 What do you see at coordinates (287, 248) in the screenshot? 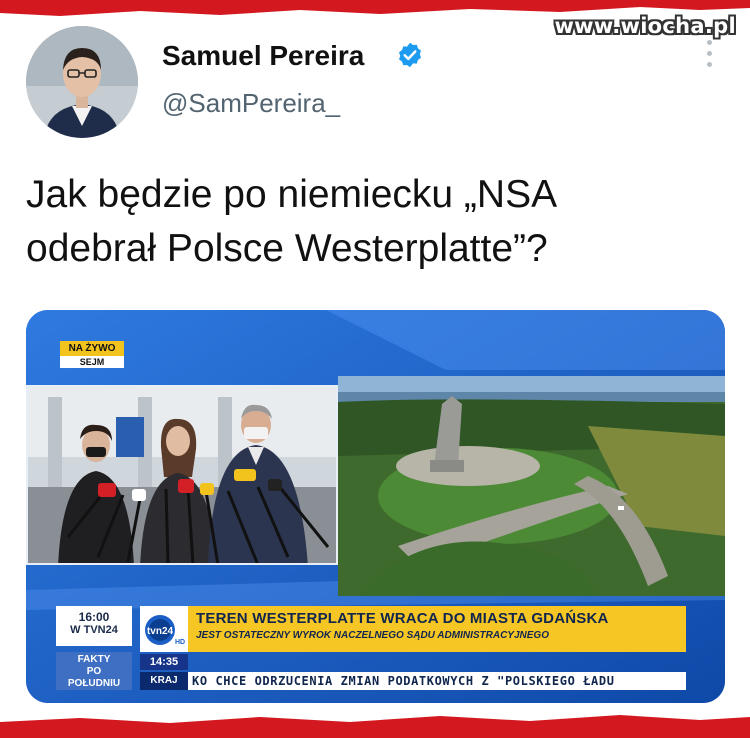
I see `tweet-text-line-2: odebrał Polsce Westerplatte”?` at bounding box center [287, 248].